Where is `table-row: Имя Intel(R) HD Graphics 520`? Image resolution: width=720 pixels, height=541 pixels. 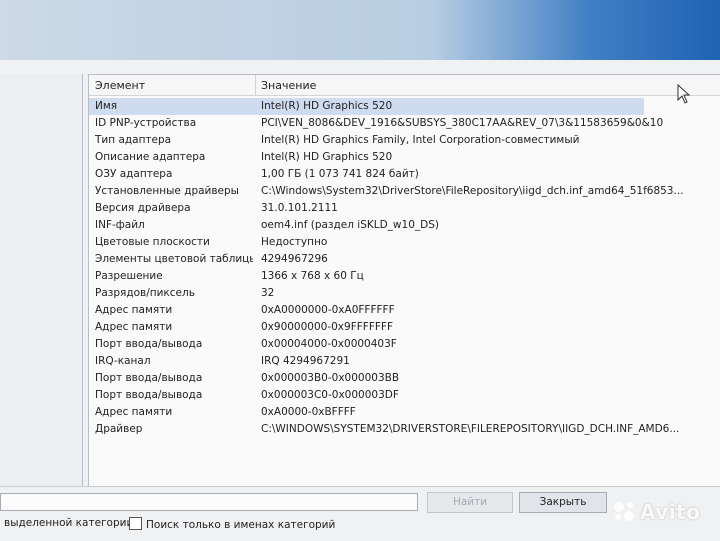 table-row: Имя Intel(R) HD Graphics 520 is located at coordinates (404, 107).